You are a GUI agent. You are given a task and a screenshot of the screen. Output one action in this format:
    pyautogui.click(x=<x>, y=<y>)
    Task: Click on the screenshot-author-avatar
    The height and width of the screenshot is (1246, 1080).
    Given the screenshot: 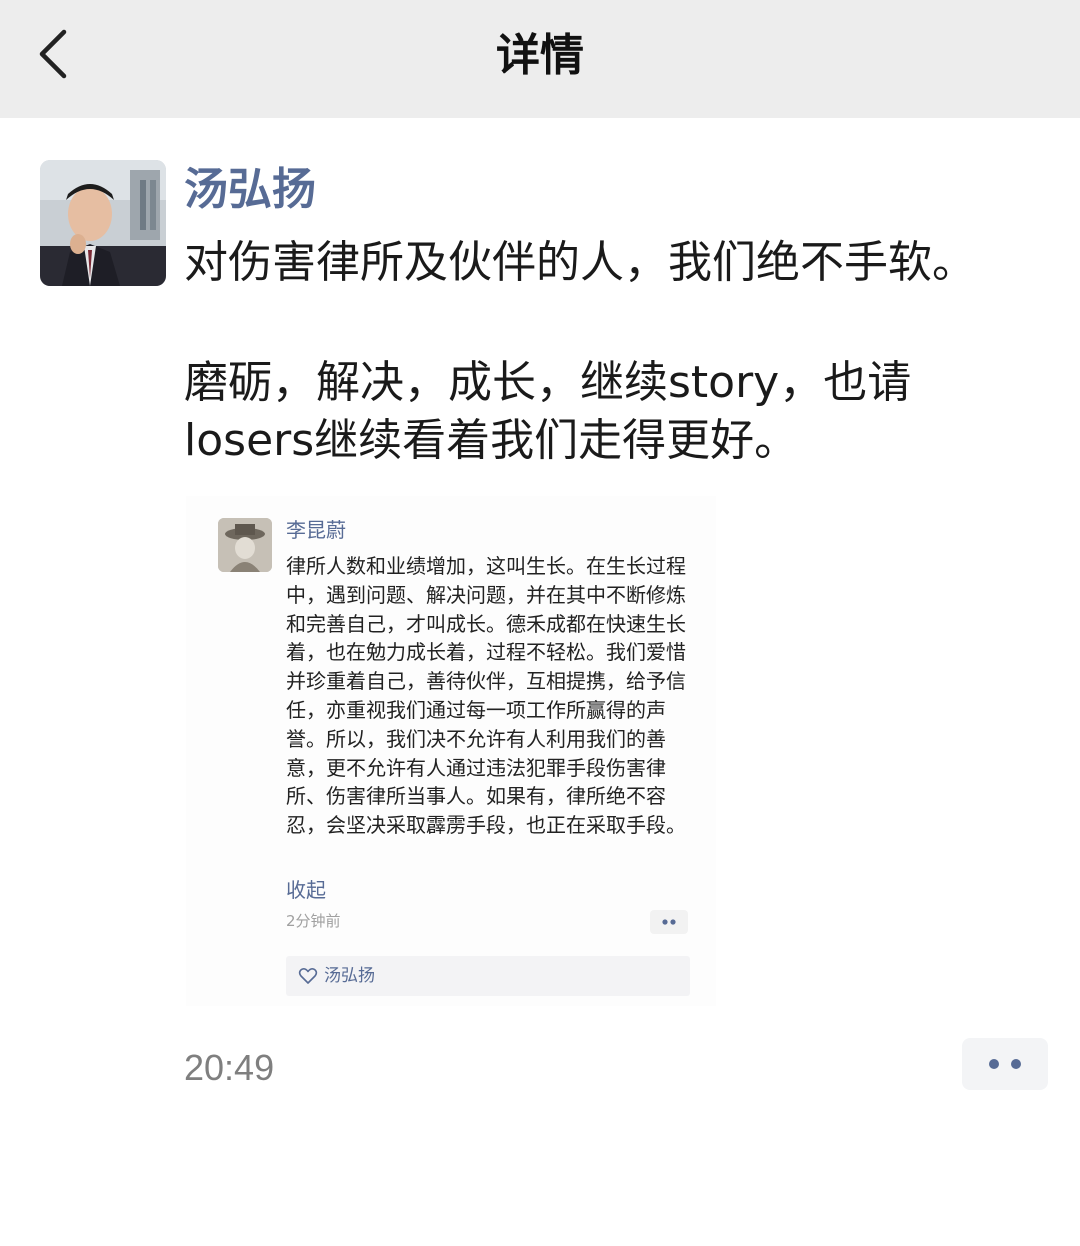 What is the action you would take?
    pyautogui.click(x=245, y=545)
    